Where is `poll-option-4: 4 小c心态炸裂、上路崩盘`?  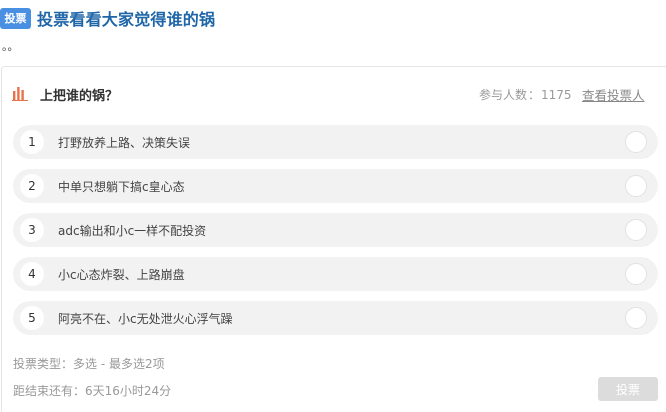 poll-option-4: 4 小c心态炸裂、上路崩盘 is located at coordinates (335, 274).